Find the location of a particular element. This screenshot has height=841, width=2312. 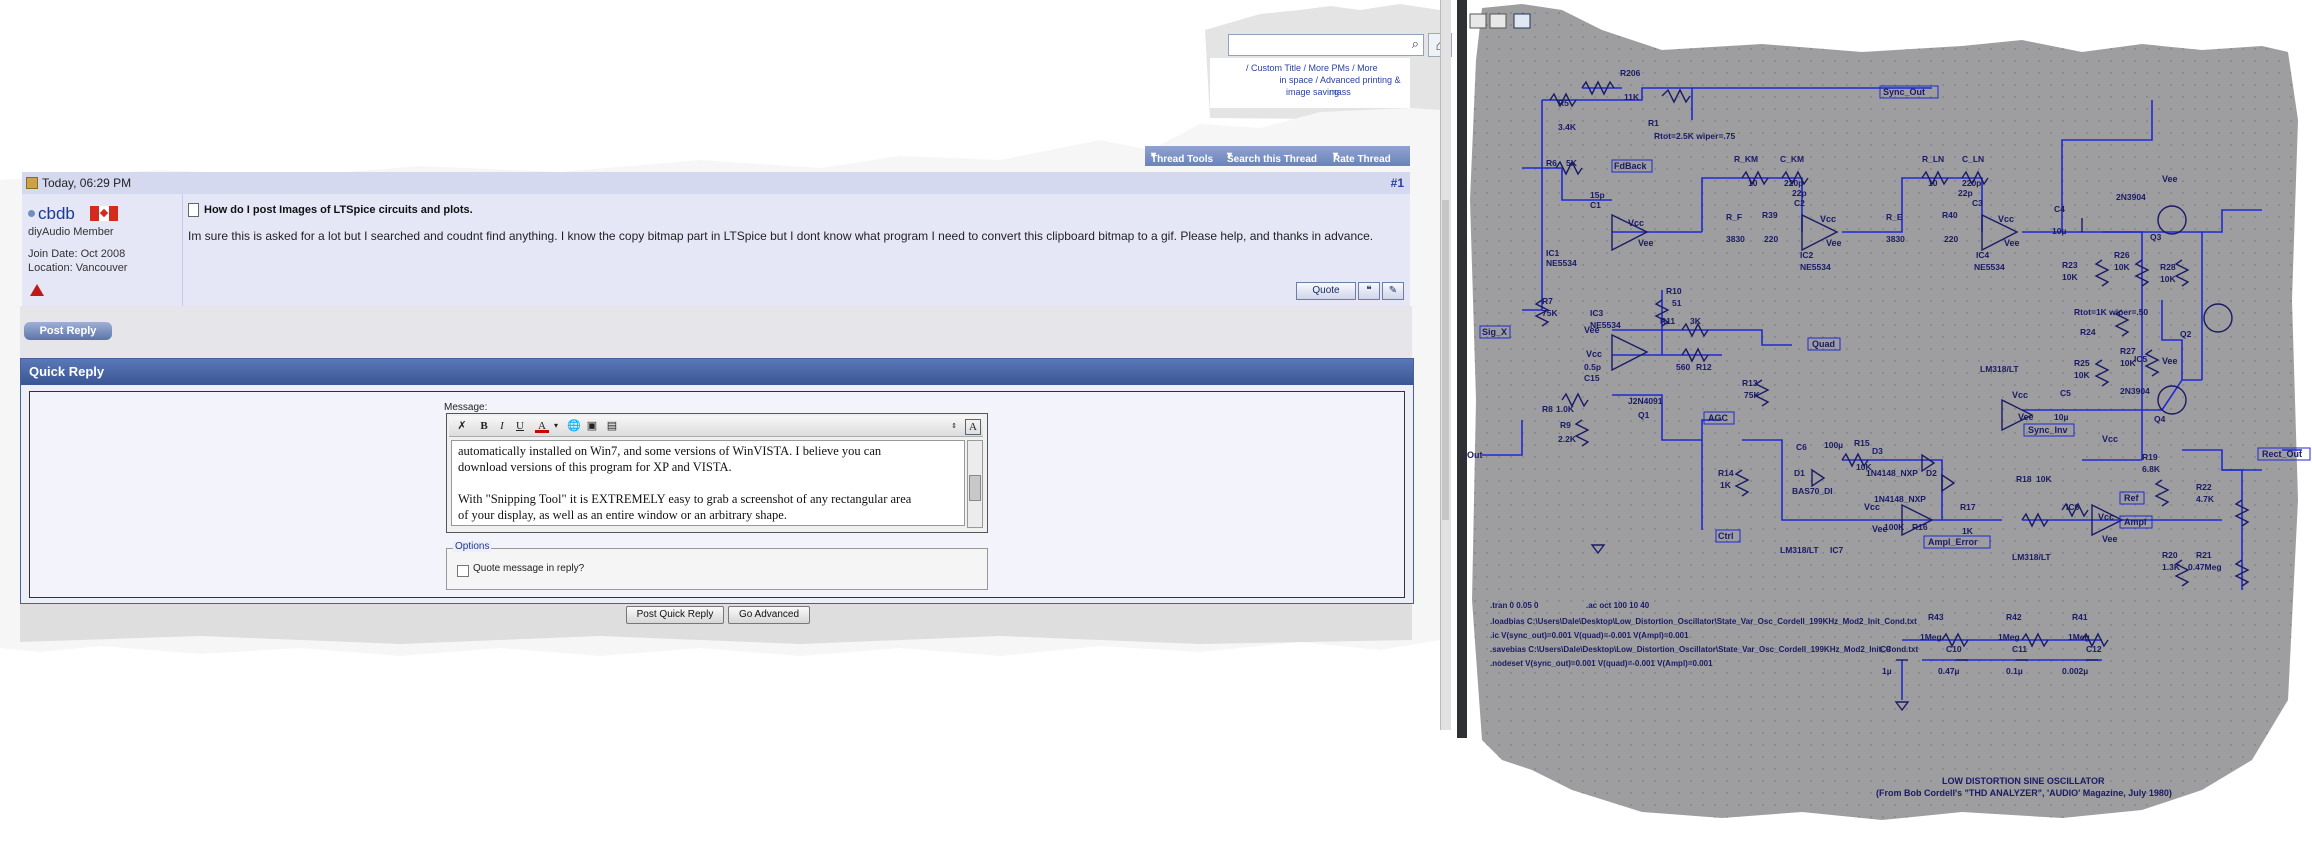

thread-tools-label: Thread Tools is located at coordinates (1182, 159).